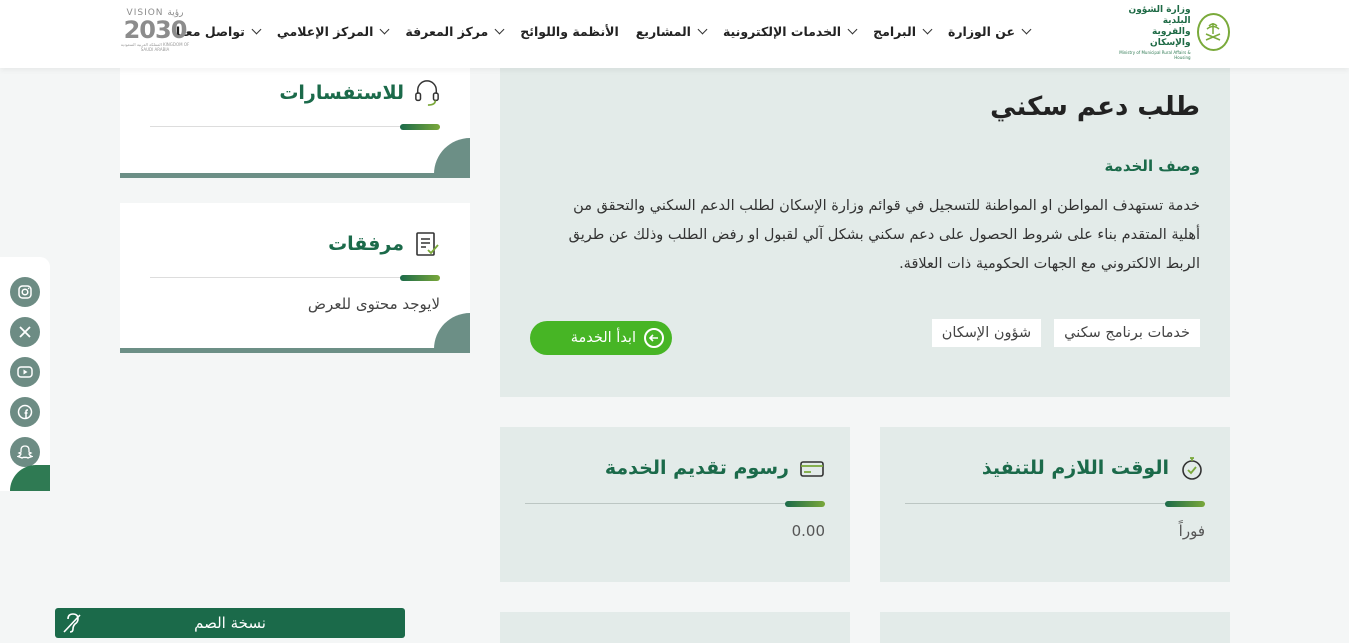 This screenshot has height=643, width=1349. I want to click on nav-item-media-center: المركز الإعلامي, so click(333, 31).